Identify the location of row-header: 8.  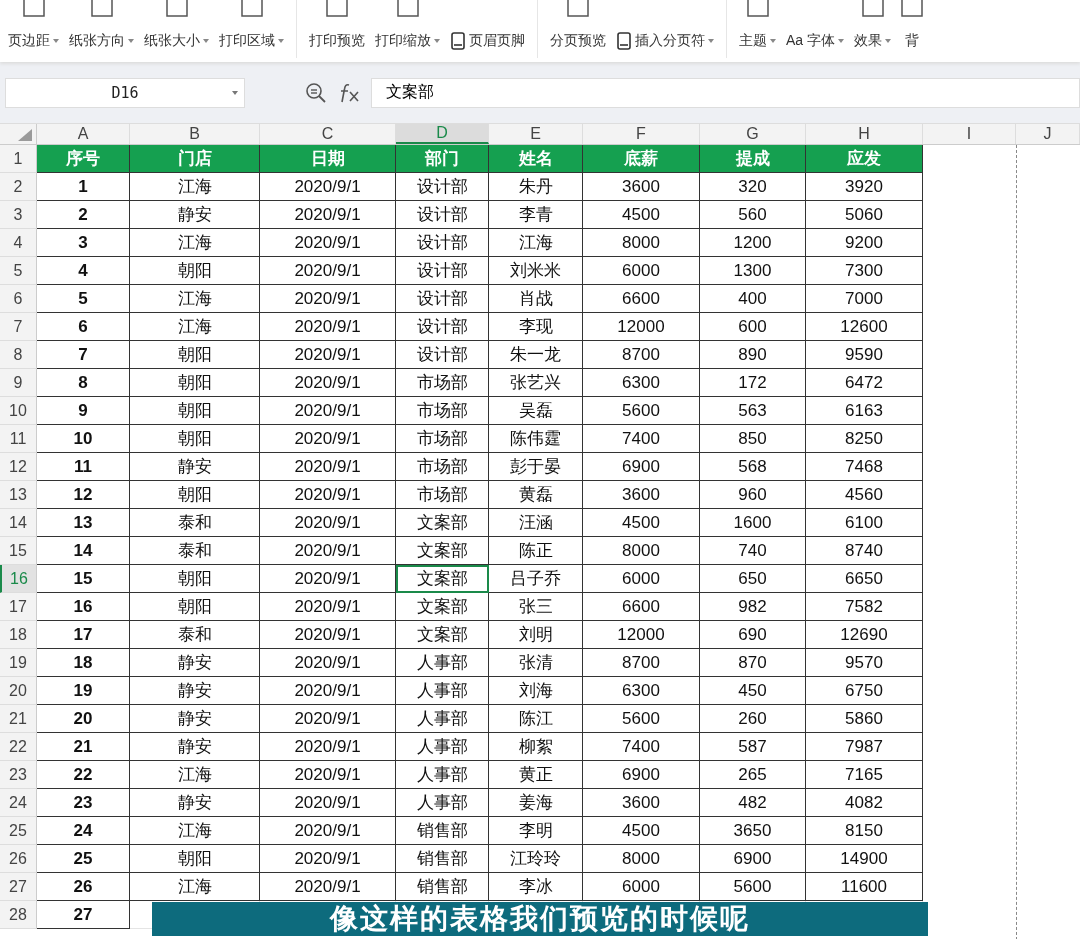
(18, 355).